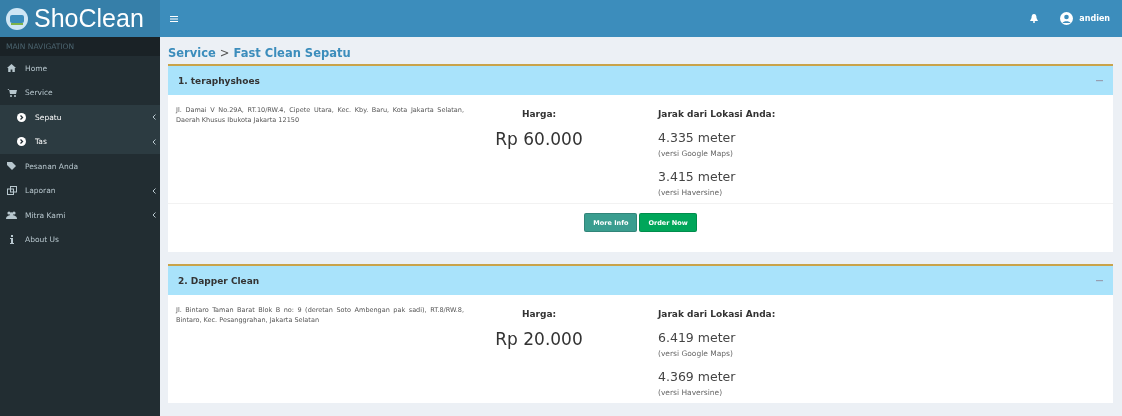 The width and height of the screenshot is (1122, 416). Describe the element at coordinates (697, 376) in the screenshot. I see `distance-value: 4.369 meter` at that location.